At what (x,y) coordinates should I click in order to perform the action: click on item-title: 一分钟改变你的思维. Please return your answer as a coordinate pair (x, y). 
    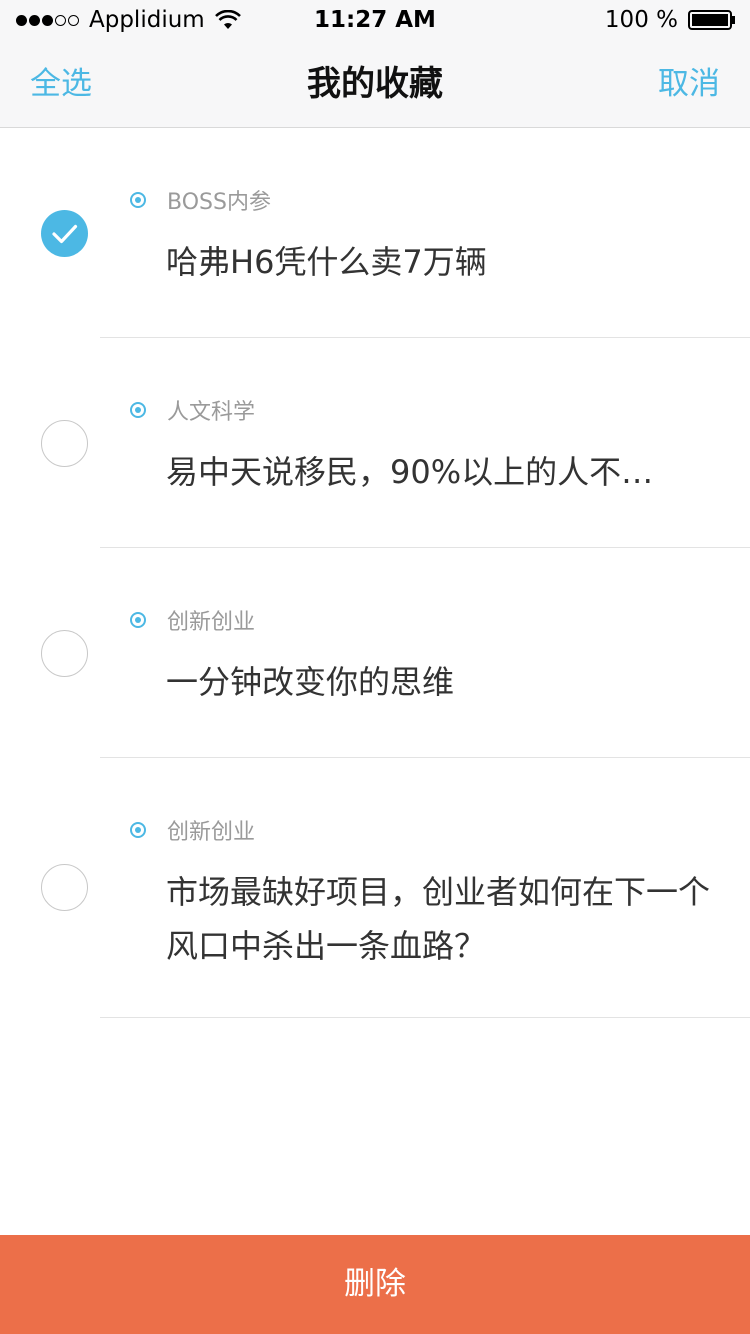
    Looking at the image, I should click on (310, 682).